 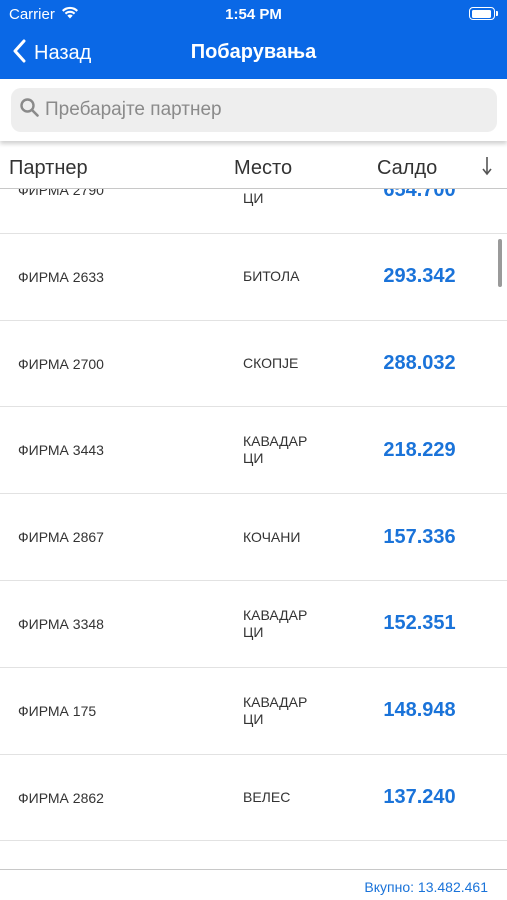 What do you see at coordinates (407, 168) in the screenshot?
I see `column-header-saldo: Салдо` at bounding box center [407, 168].